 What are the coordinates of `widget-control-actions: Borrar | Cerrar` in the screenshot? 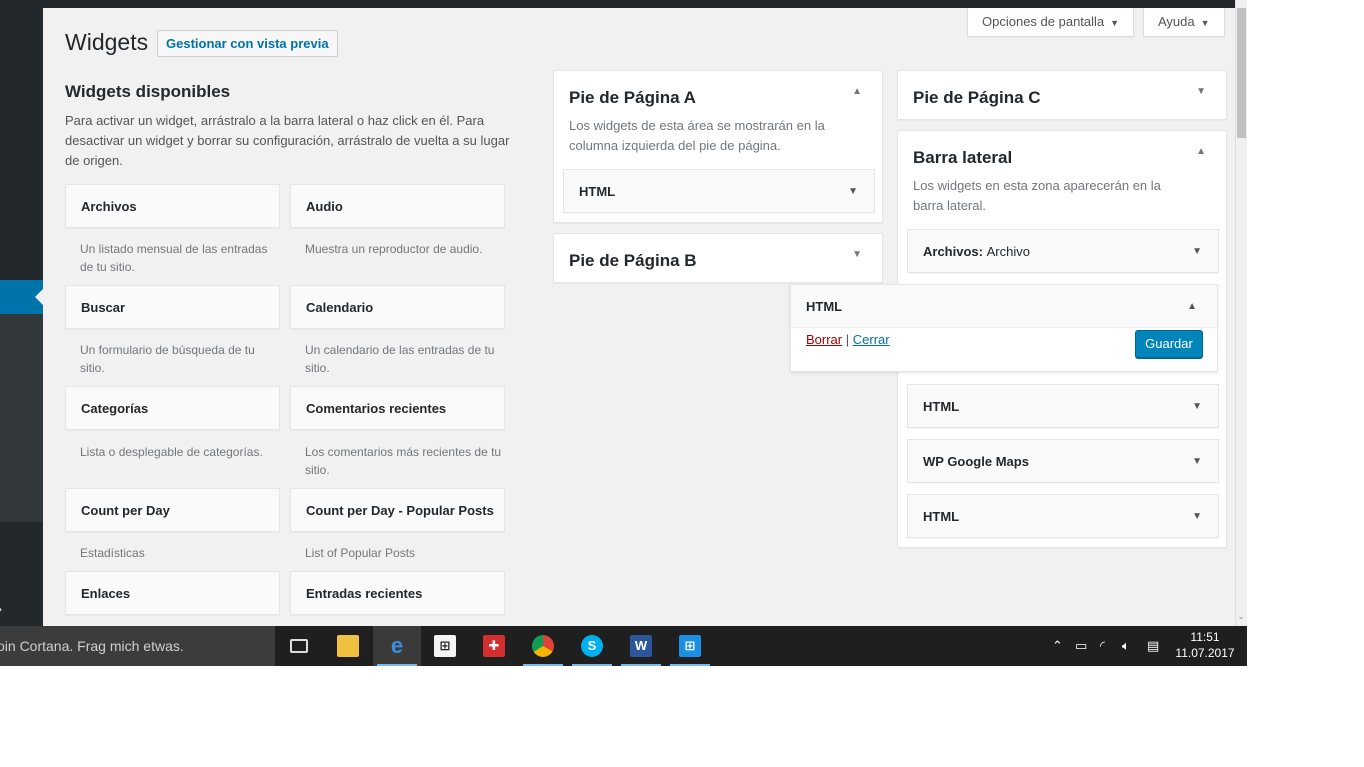 It's located at (848, 339).